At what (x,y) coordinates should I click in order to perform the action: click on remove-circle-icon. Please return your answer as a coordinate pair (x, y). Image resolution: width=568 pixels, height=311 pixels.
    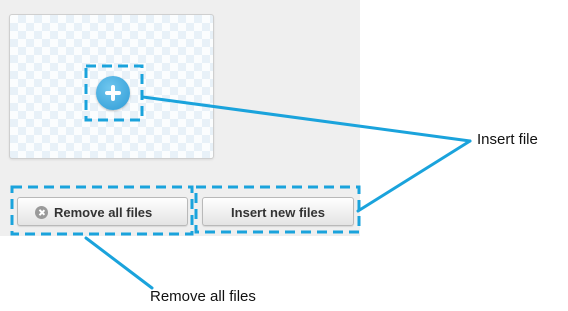
    Looking at the image, I should click on (41, 212).